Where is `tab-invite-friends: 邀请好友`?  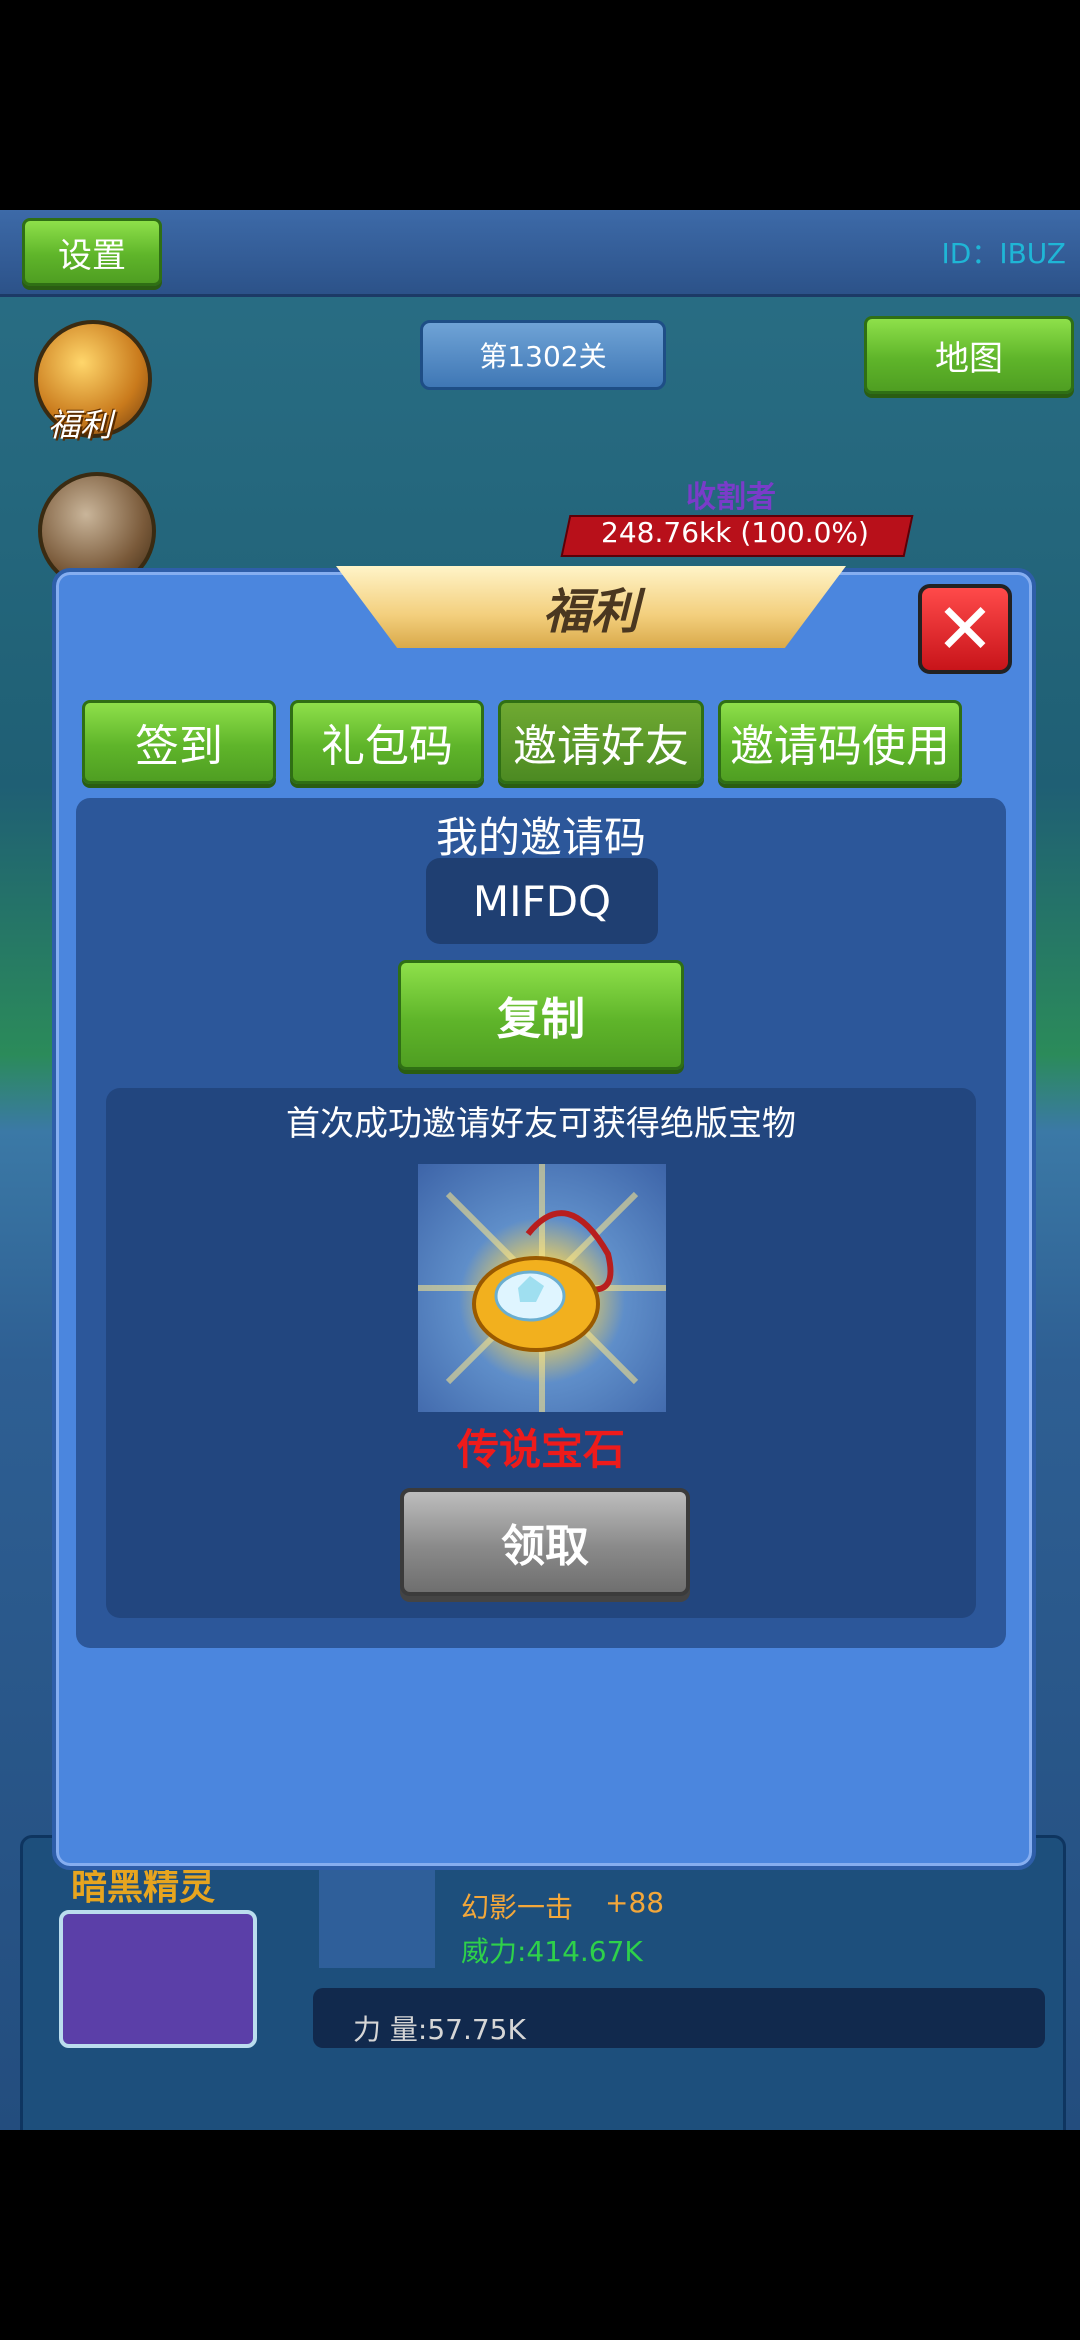 tab-invite-friends: 邀请好友 is located at coordinates (601, 742).